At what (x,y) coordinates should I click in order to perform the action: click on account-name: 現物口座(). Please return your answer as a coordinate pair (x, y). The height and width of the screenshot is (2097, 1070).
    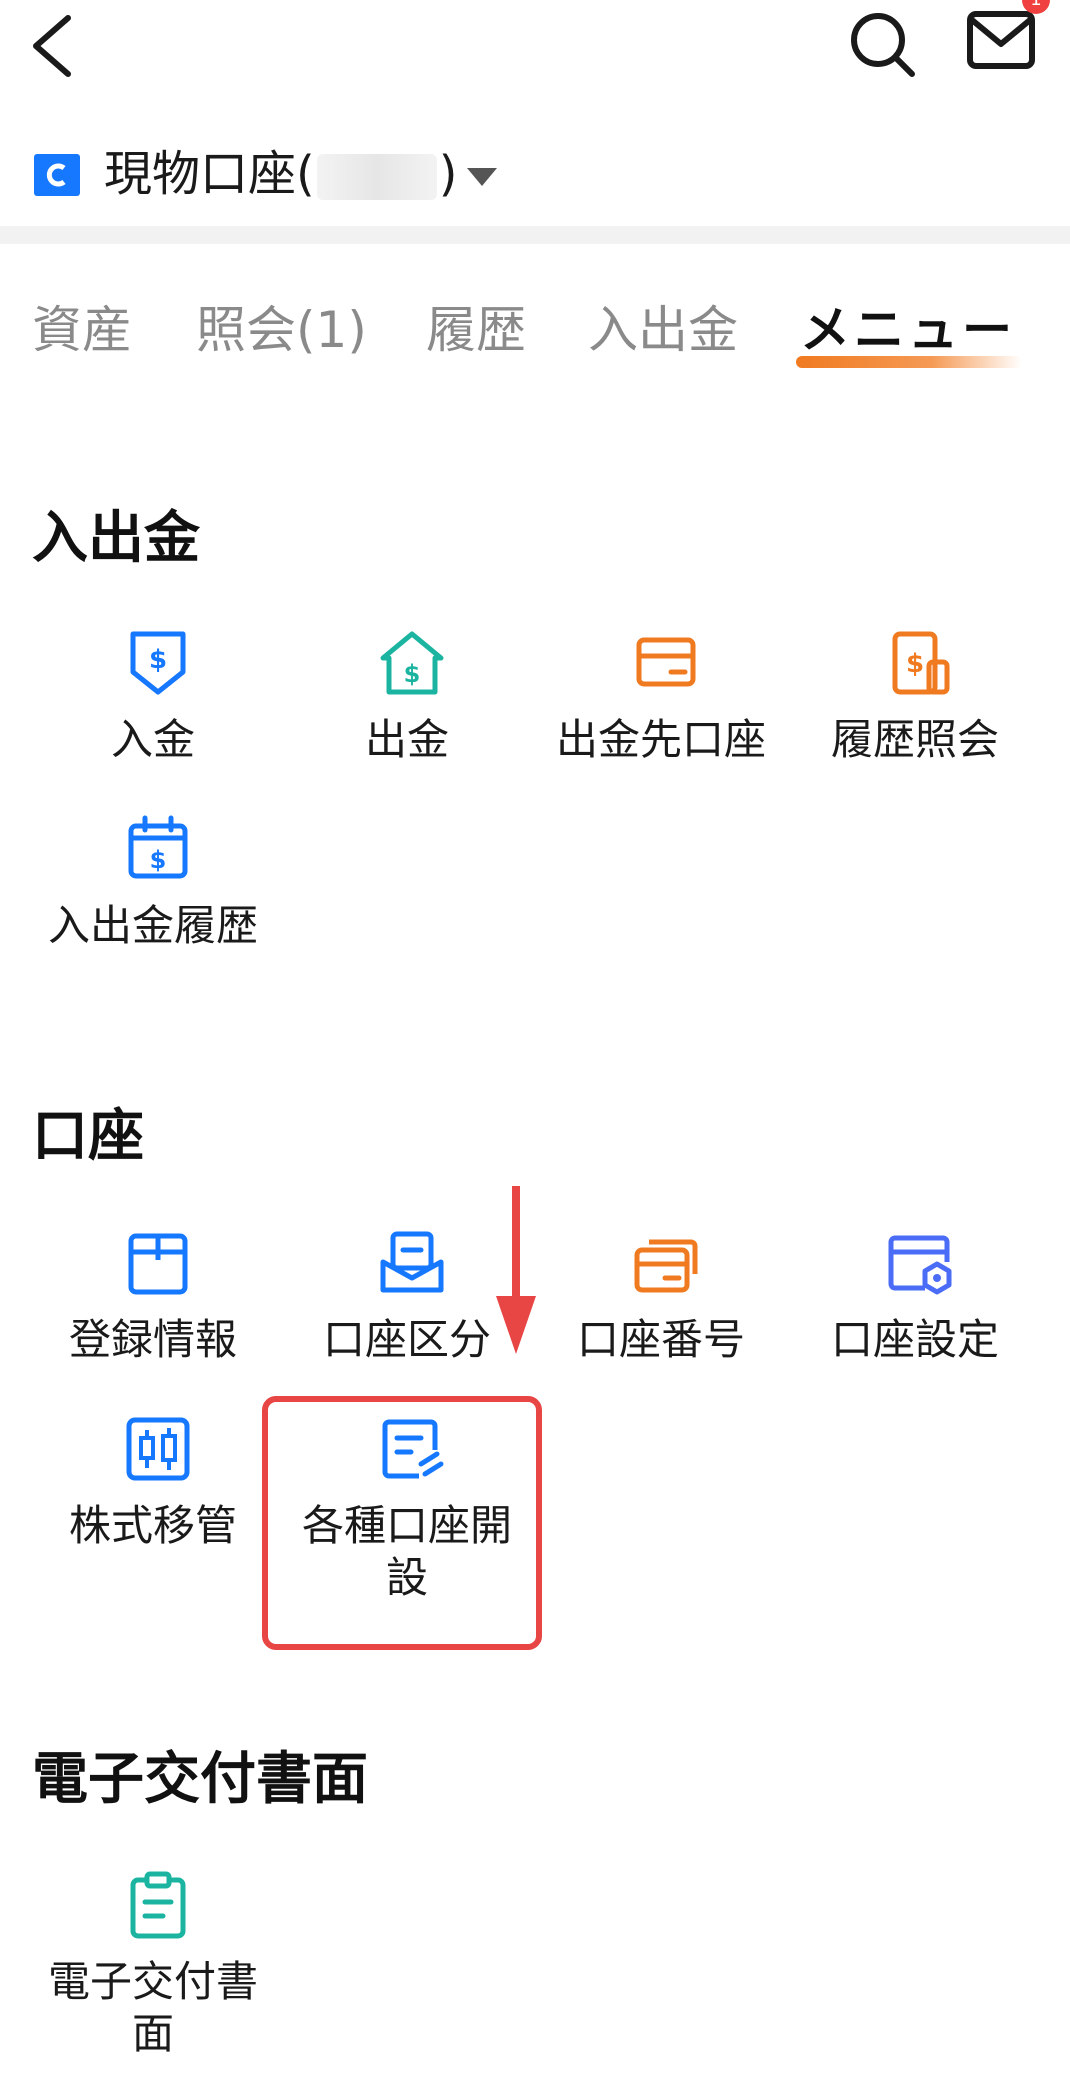
    Looking at the image, I should click on (280, 174).